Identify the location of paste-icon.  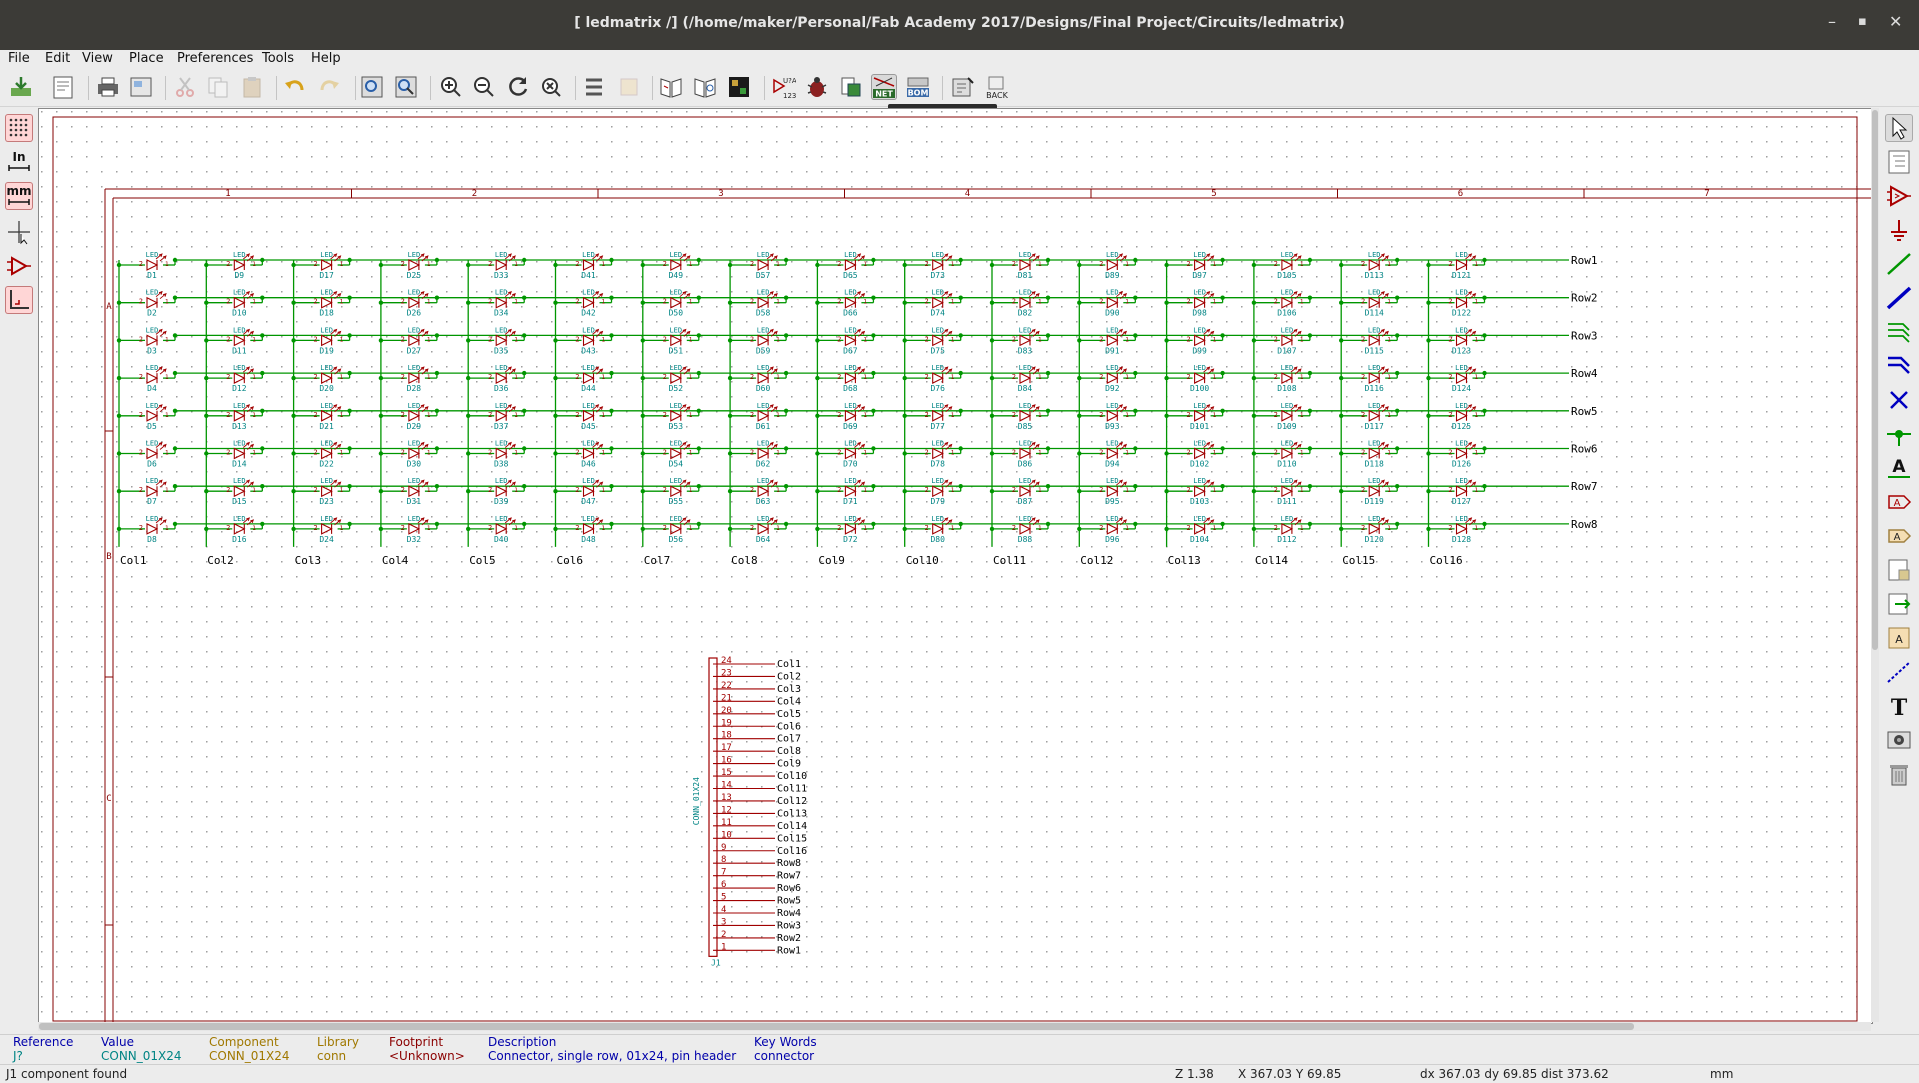
(252, 87).